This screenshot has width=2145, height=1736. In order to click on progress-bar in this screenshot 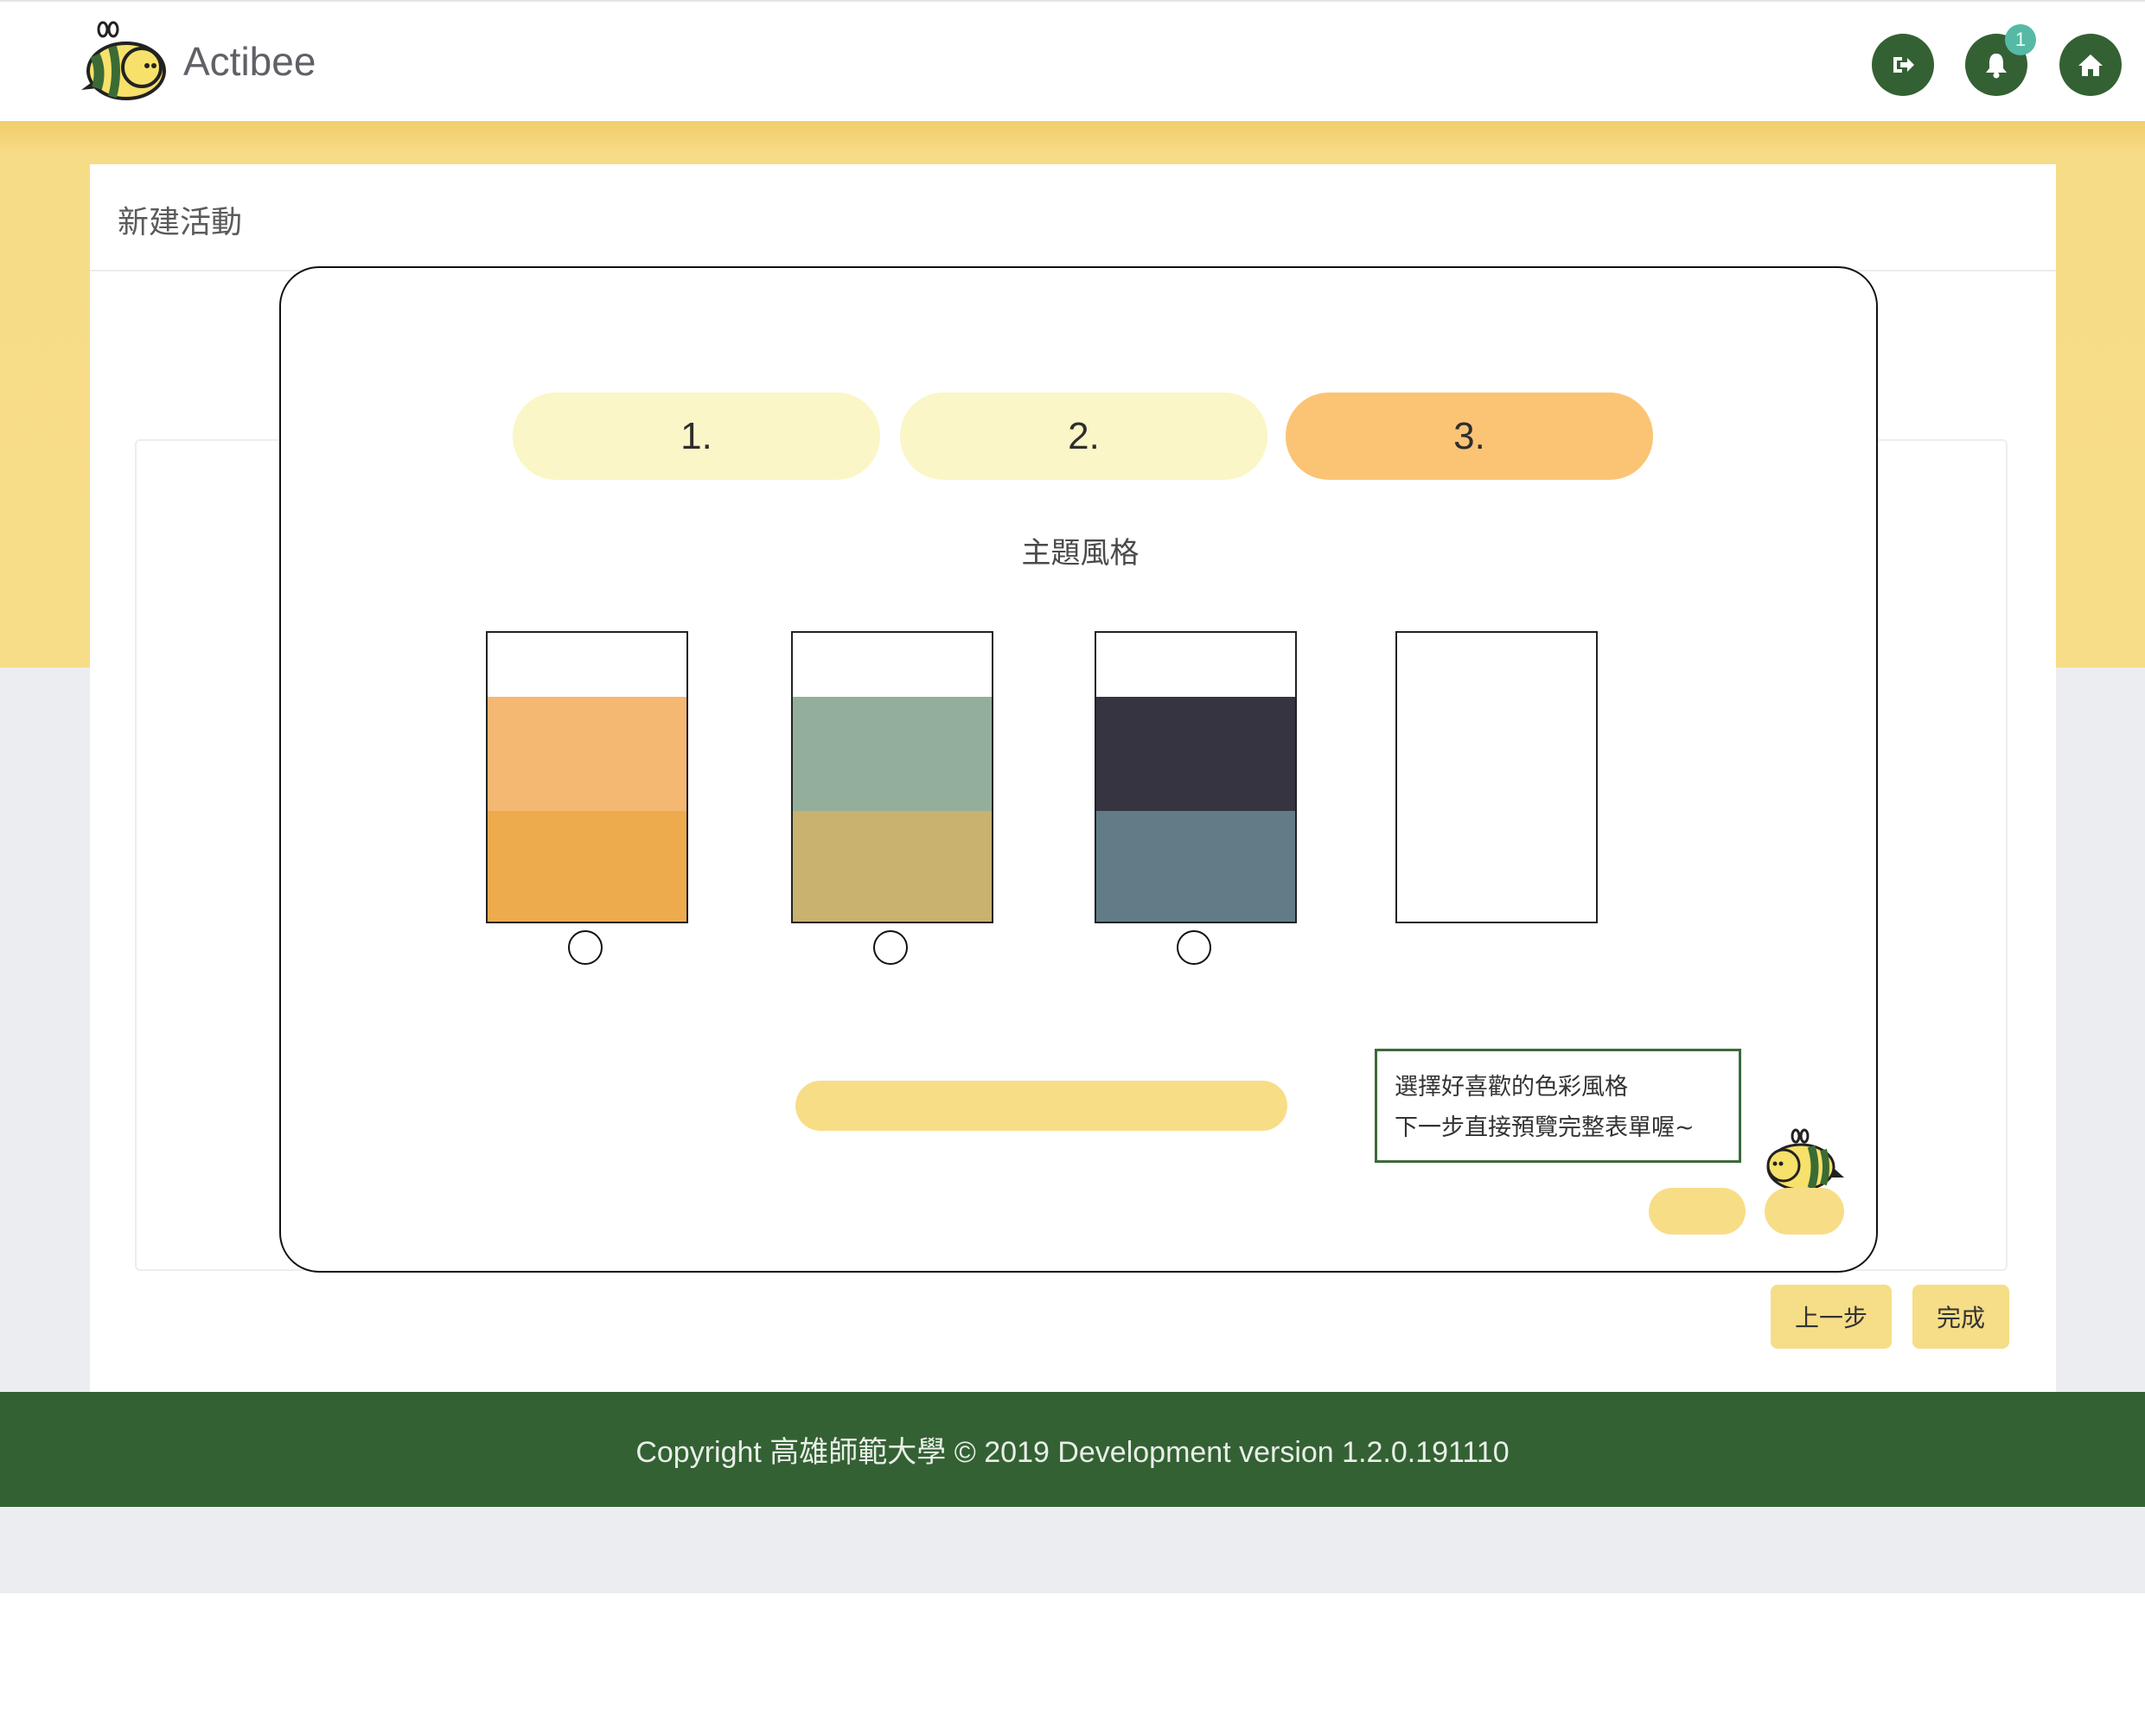, I will do `click(1041, 1106)`.